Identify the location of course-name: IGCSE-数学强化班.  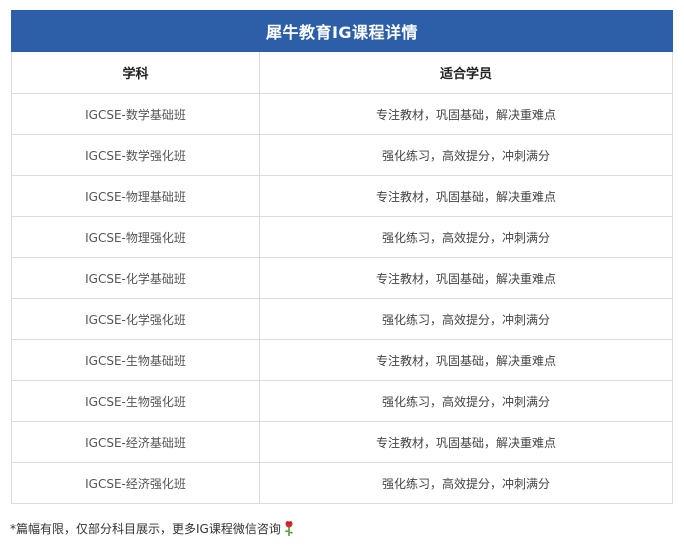
(135, 155).